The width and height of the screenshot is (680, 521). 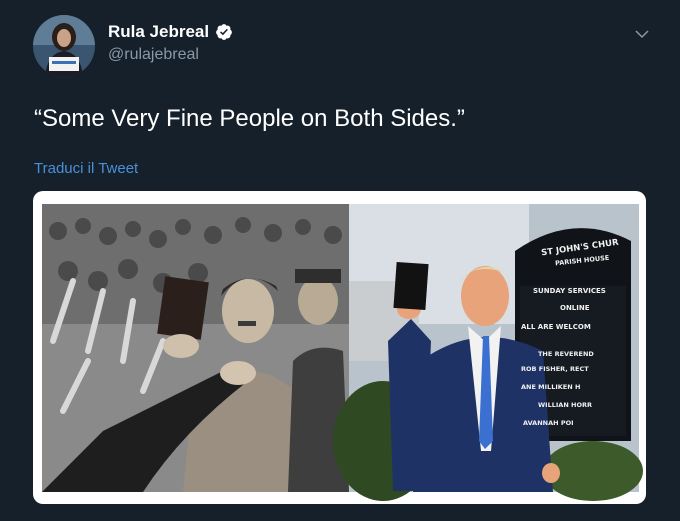 What do you see at coordinates (566, 354) in the screenshot?
I see `sign-line: THE REVEREND` at bounding box center [566, 354].